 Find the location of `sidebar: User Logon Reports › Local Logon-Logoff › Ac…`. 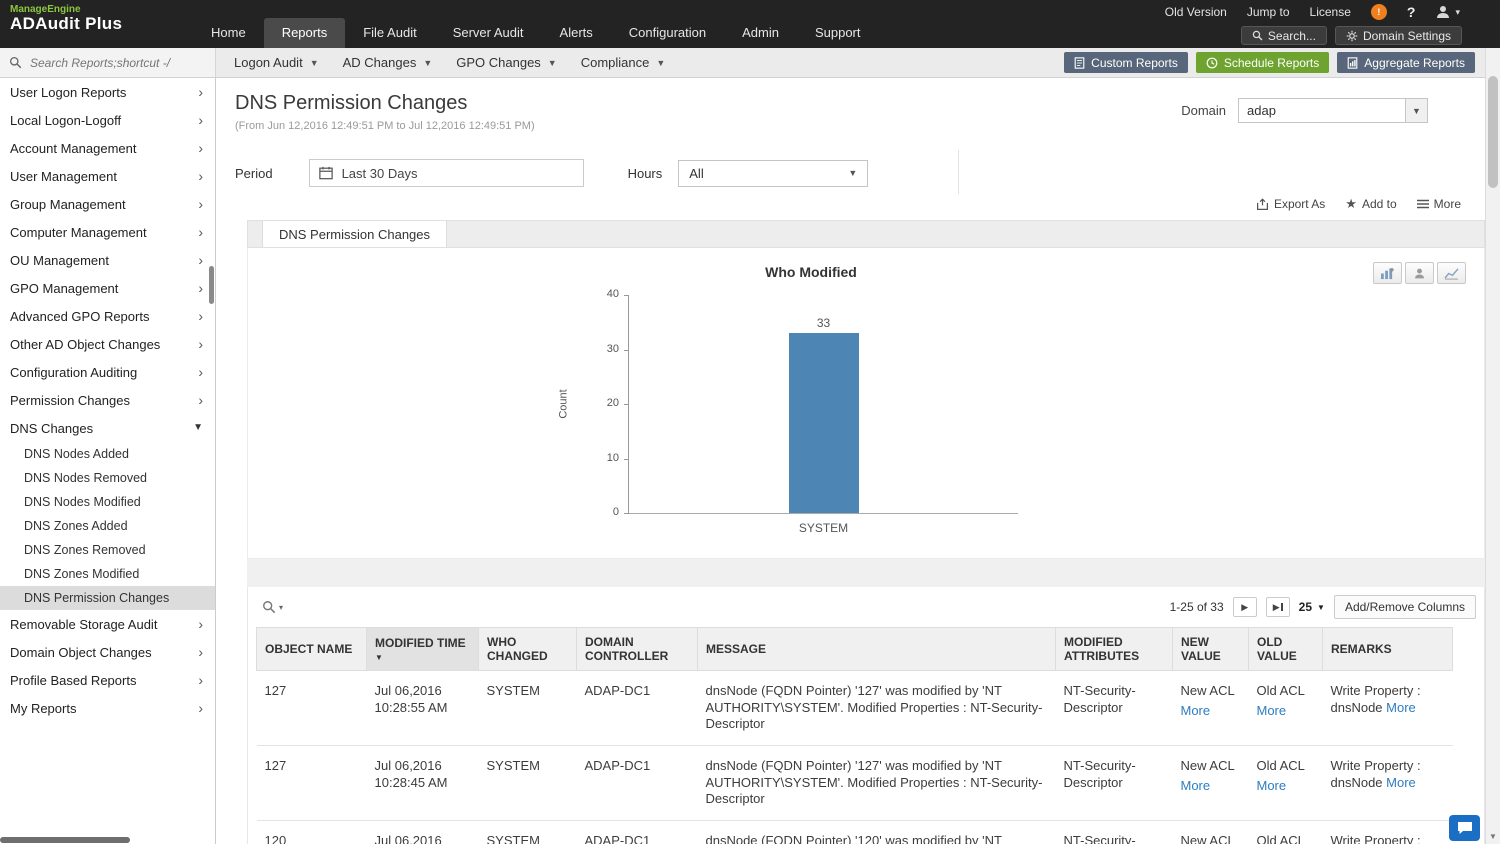

sidebar: User Logon Reports › Local Logon-Logoff › Ac… is located at coordinates (108, 461).